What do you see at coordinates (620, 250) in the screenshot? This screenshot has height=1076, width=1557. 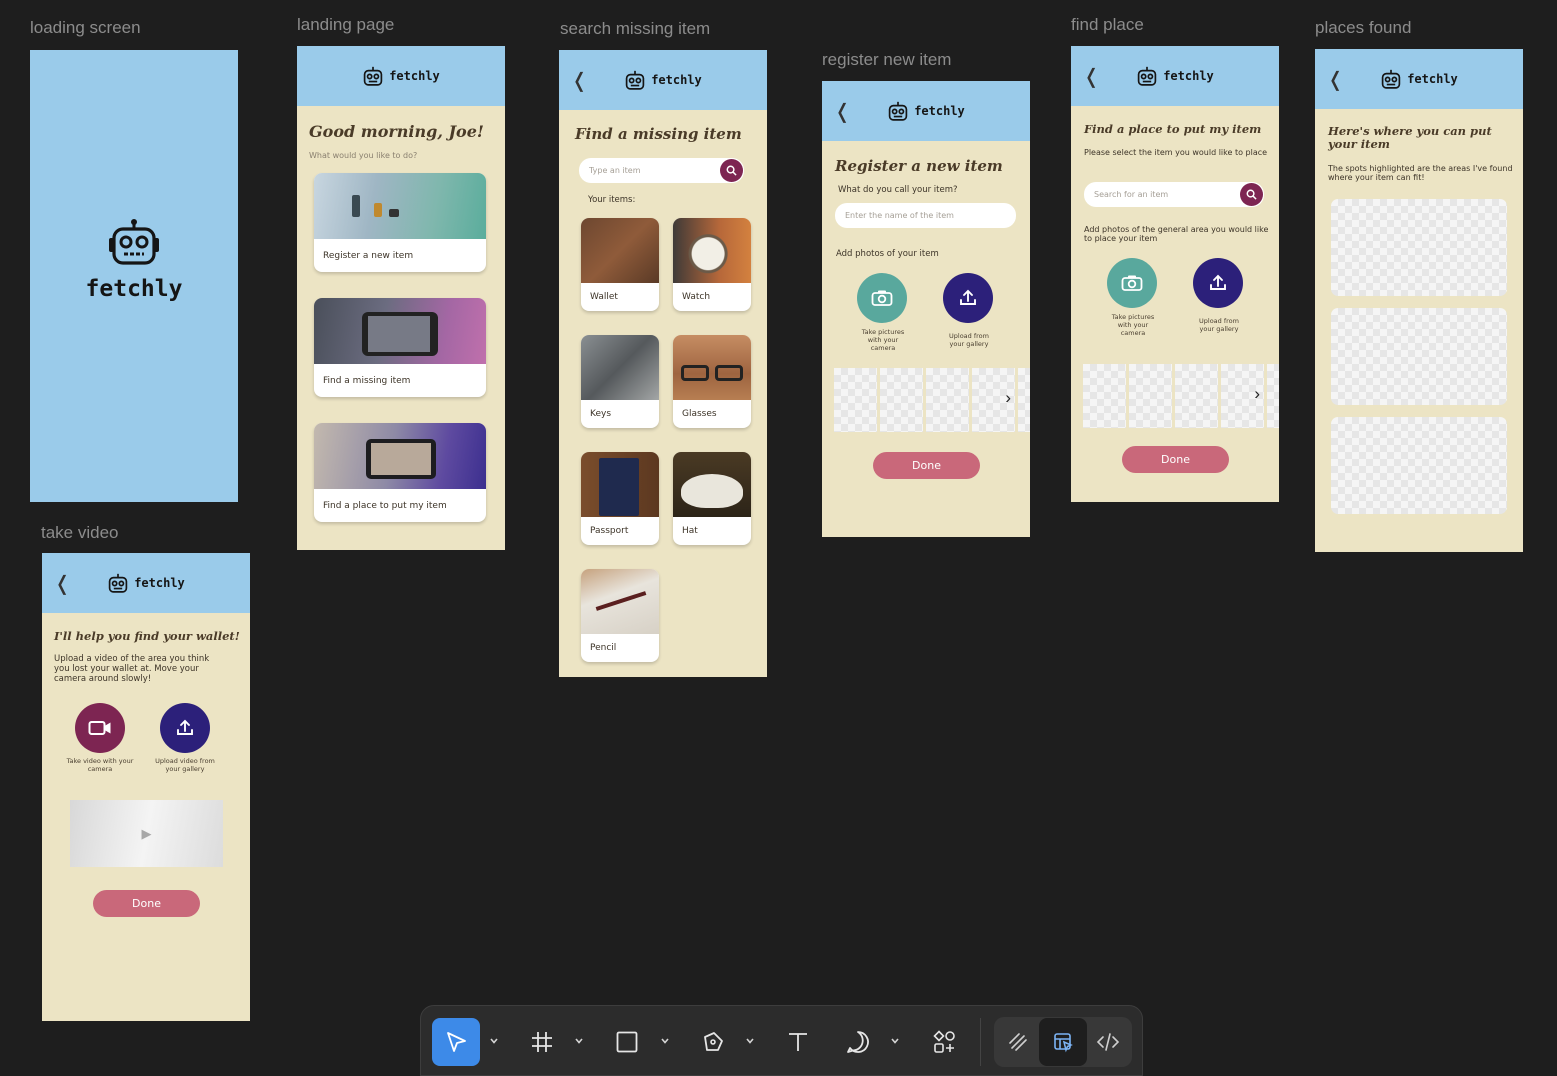 I see `wallet-photo` at bounding box center [620, 250].